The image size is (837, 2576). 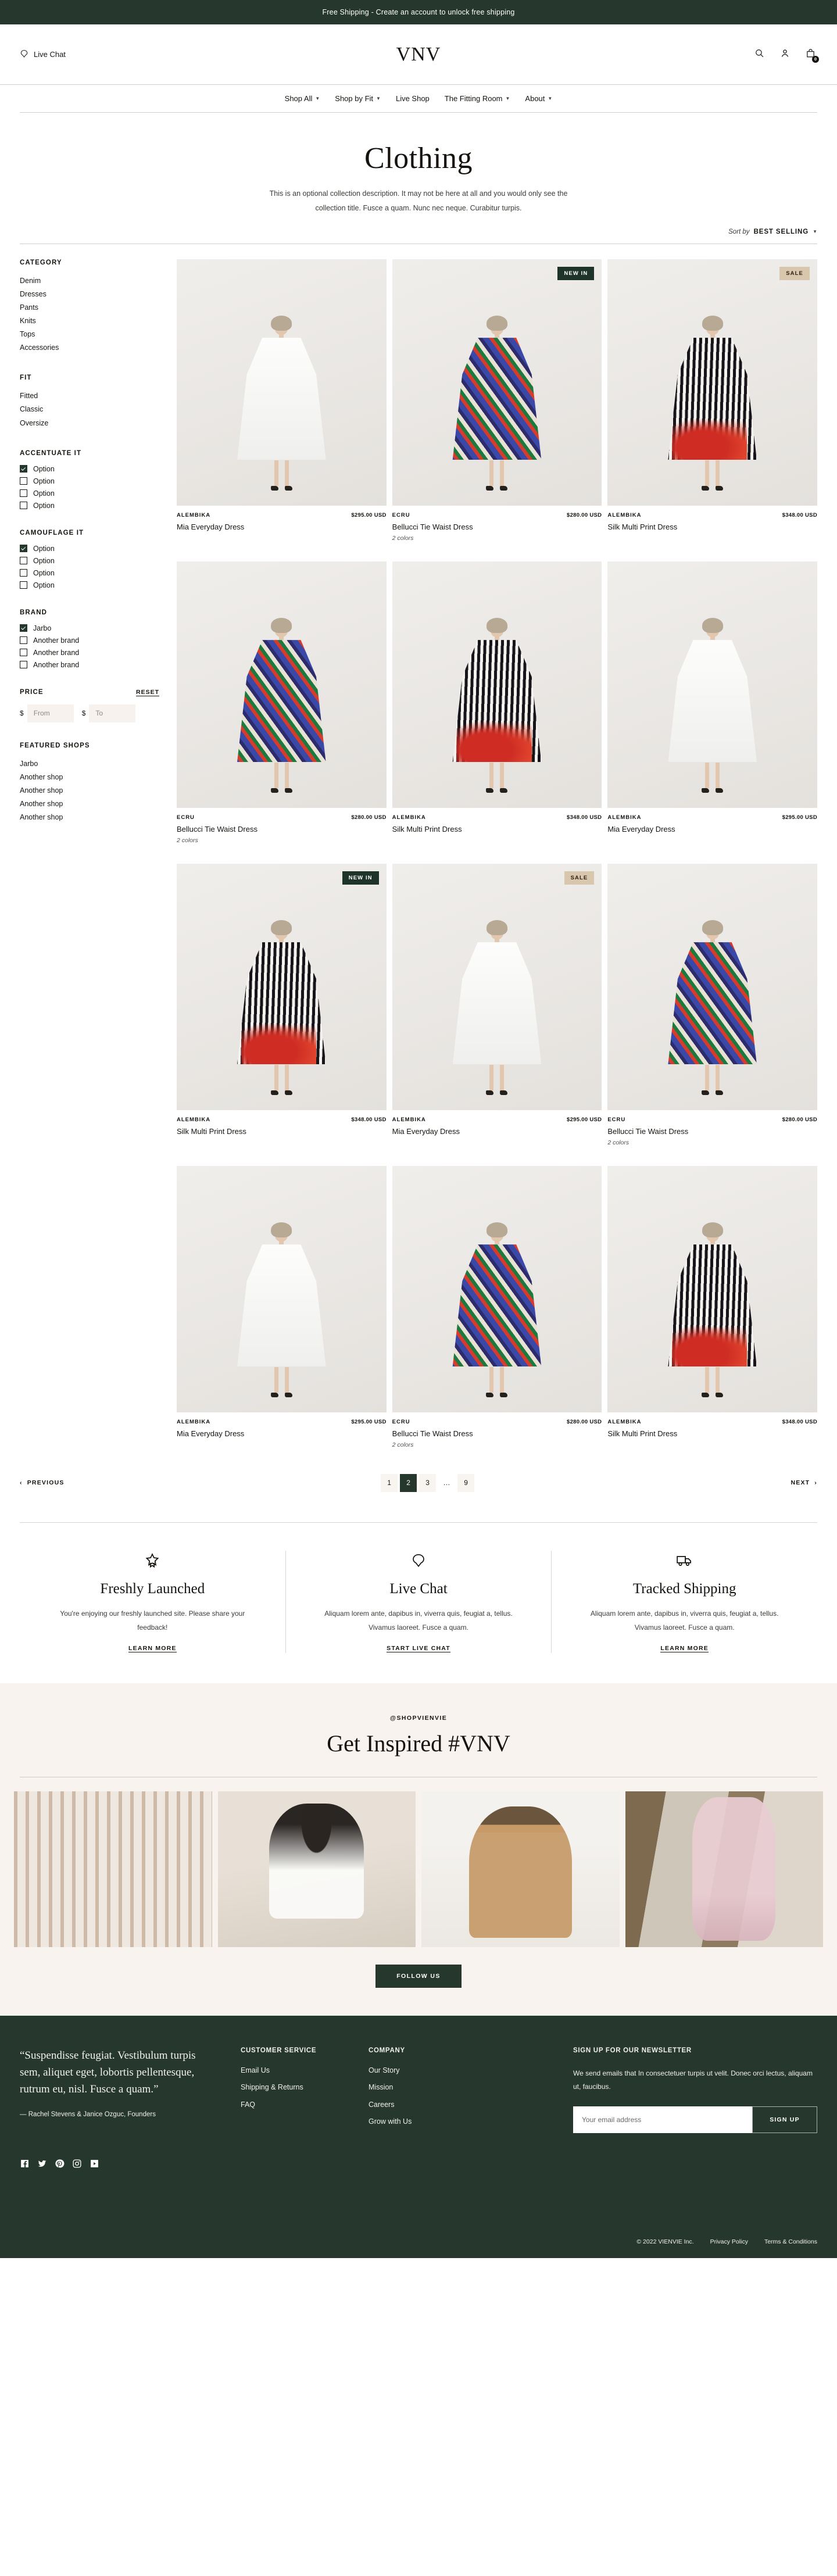 I want to click on nav-item-shop-all: Shop All ▼, so click(x=303, y=99).